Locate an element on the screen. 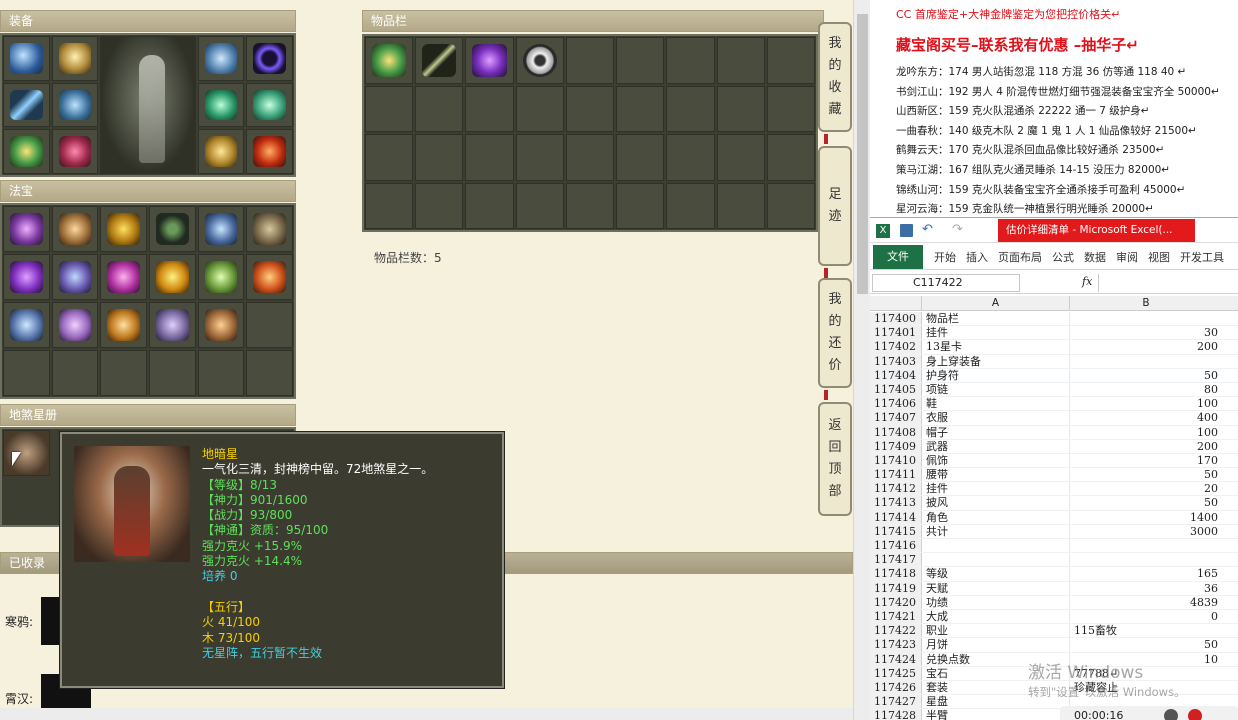  back-to-top-button: 返回顶部 is located at coordinates (835, 459).